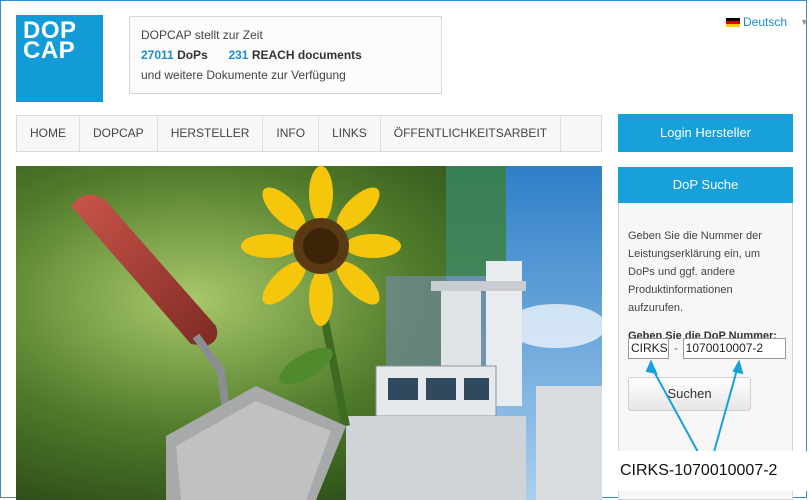 The width and height of the screenshot is (809, 500). Describe the element at coordinates (49, 50) in the screenshot. I see `logo-line-2: CAP` at that location.